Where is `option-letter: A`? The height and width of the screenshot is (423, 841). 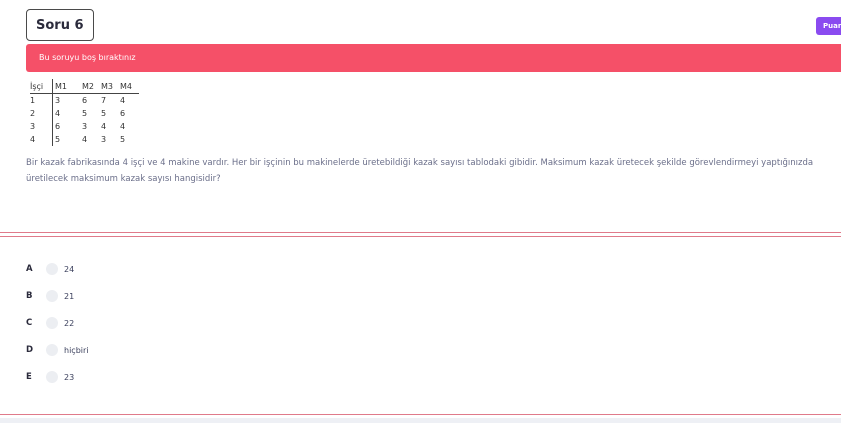 option-letter: A is located at coordinates (29, 269).